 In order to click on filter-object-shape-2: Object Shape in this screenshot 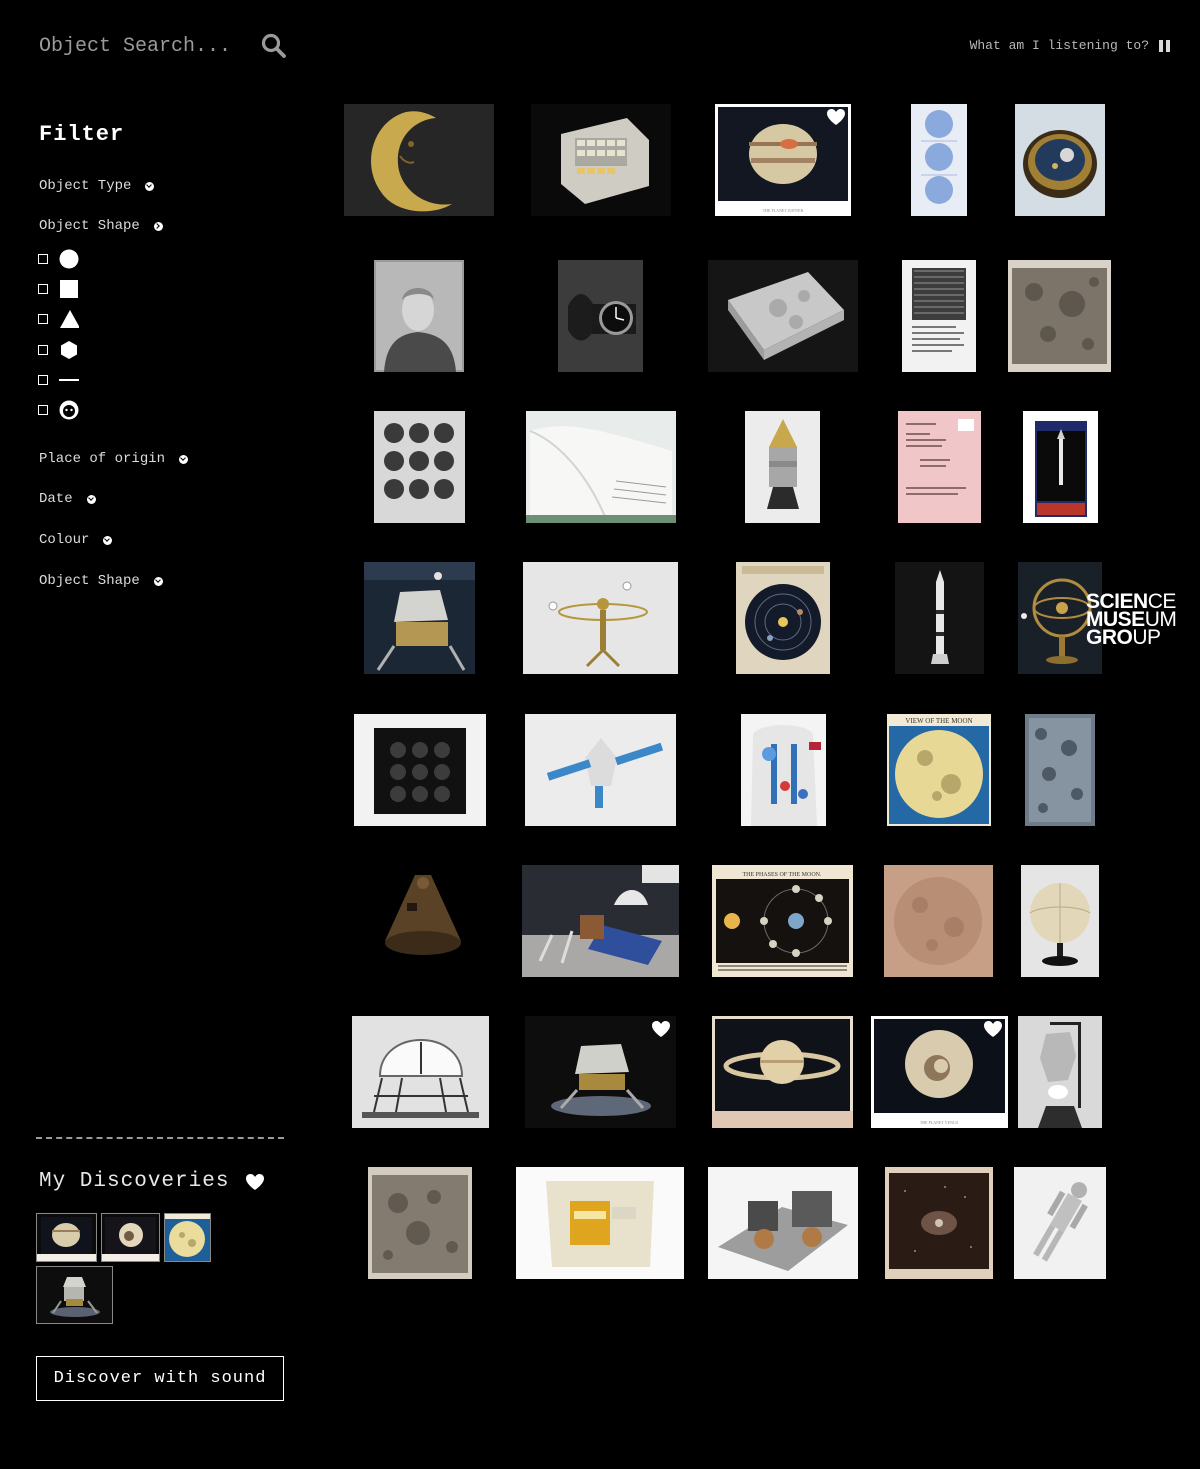, I will do `click(101, 581)`.